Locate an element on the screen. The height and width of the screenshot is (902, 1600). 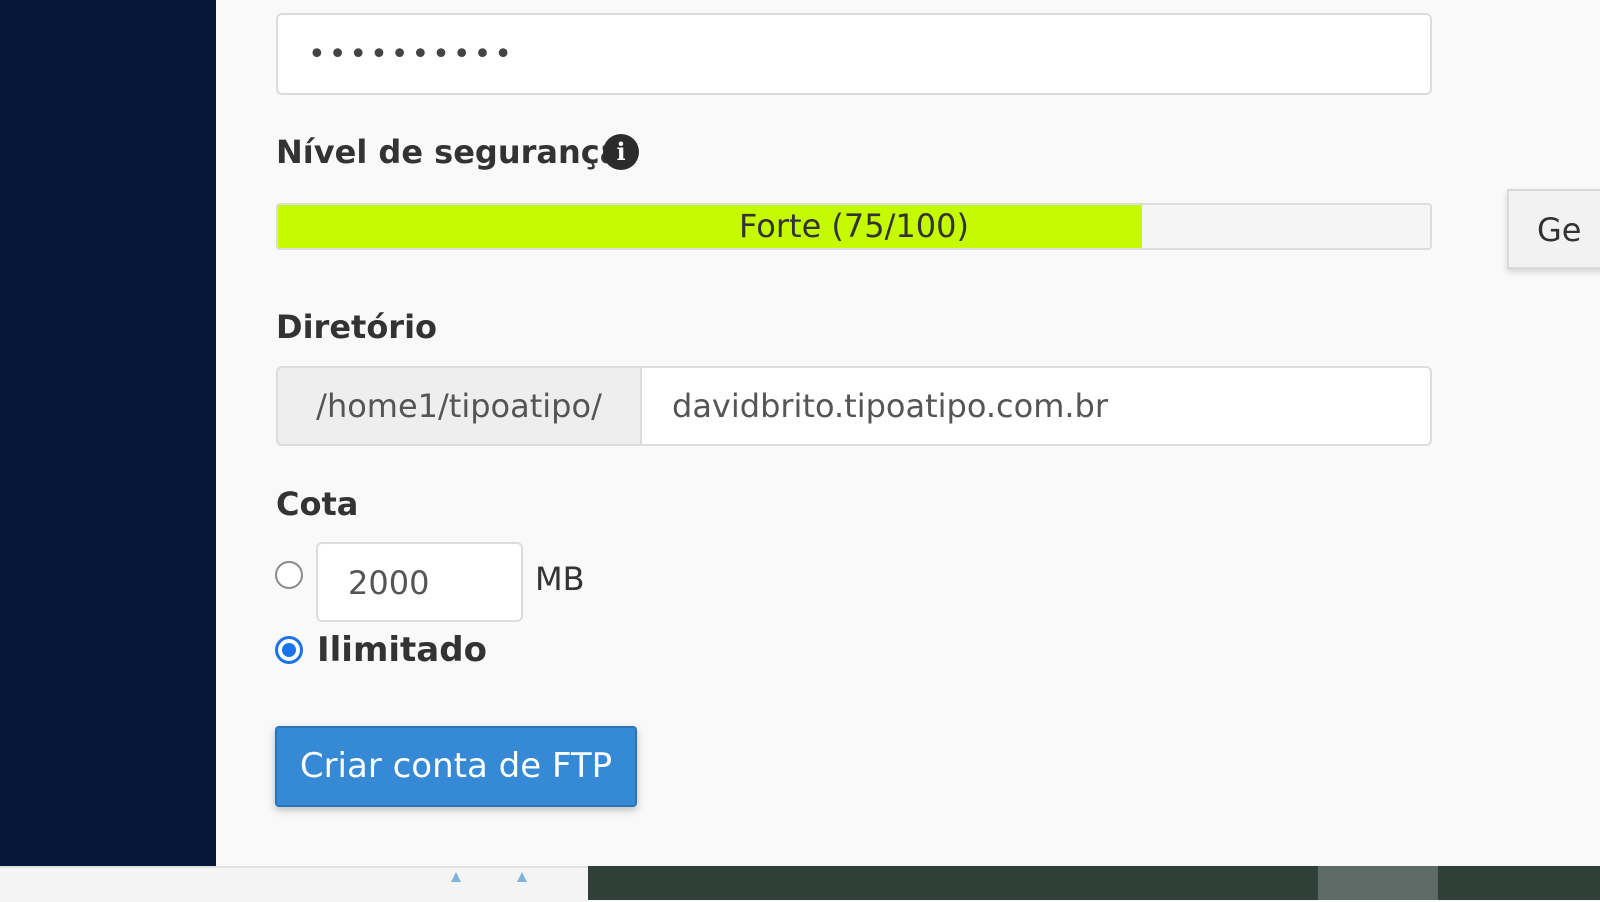
footer-panel is located at coordinates (1094, 883).